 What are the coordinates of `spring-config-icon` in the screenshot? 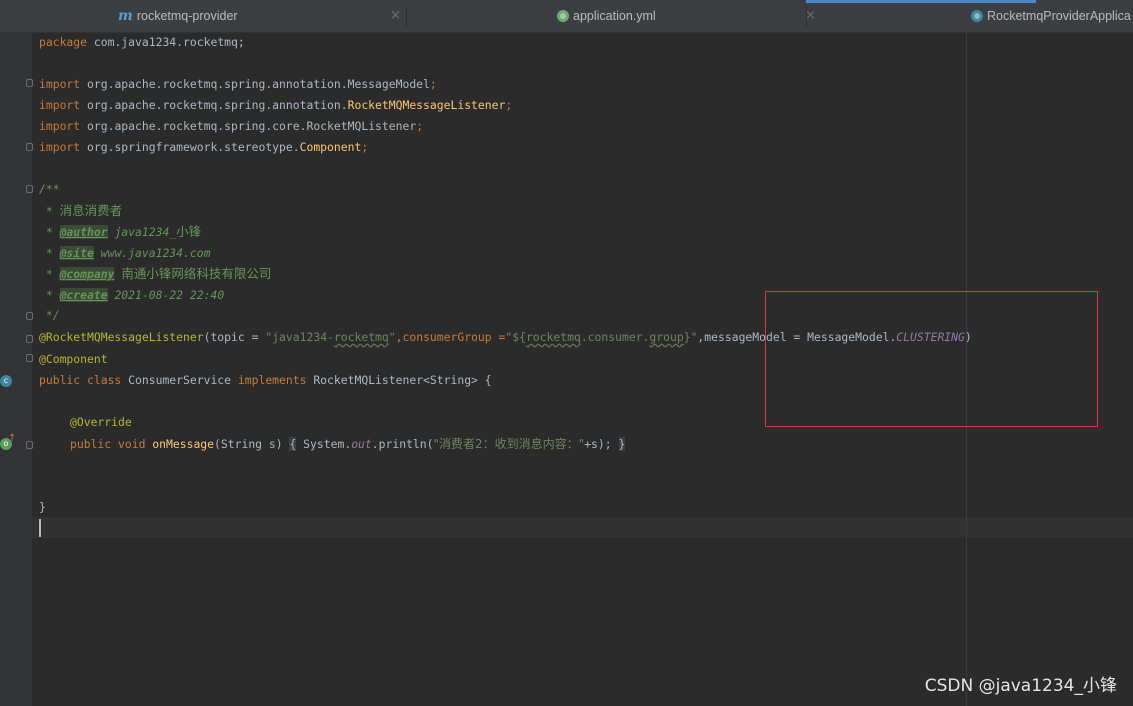 It's located at (563, 16).